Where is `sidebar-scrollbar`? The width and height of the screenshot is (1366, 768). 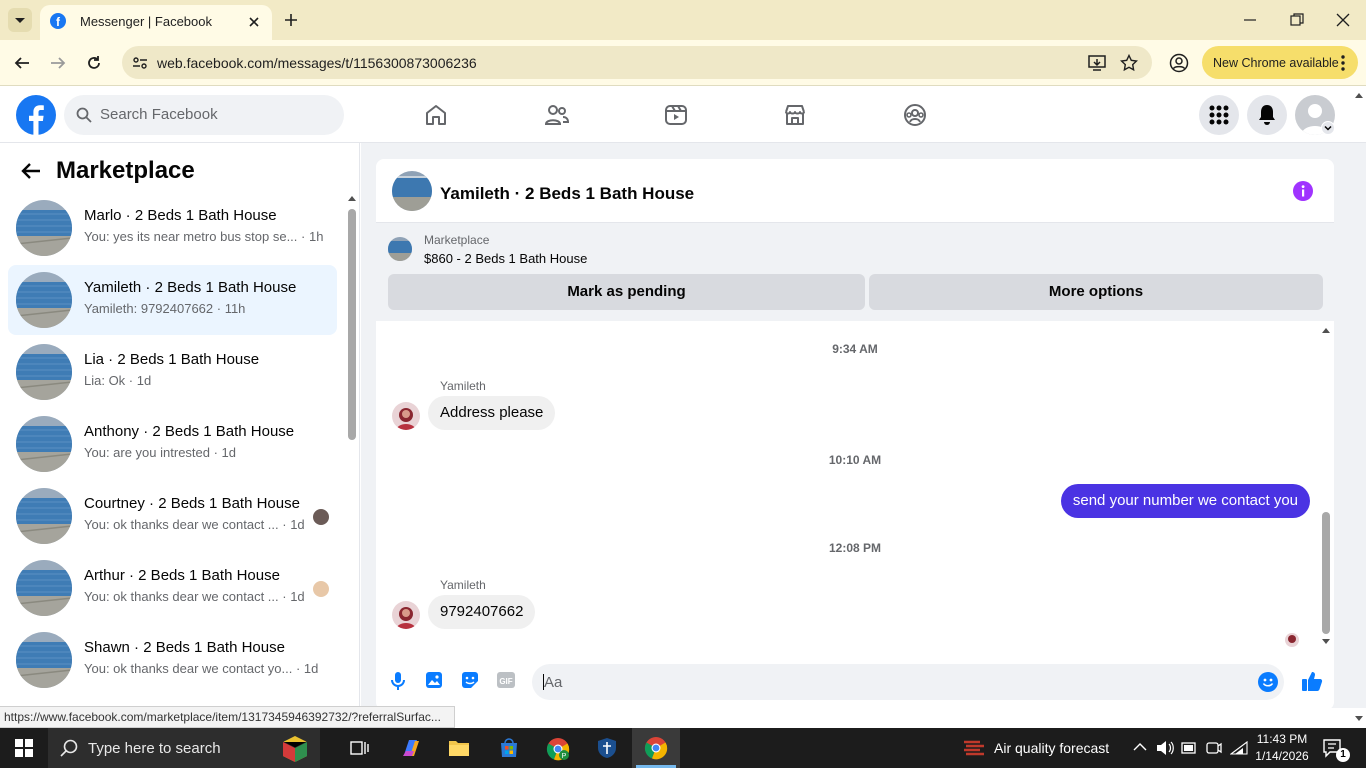
sidebar-scrollbar is located at coordinates (352, 450).